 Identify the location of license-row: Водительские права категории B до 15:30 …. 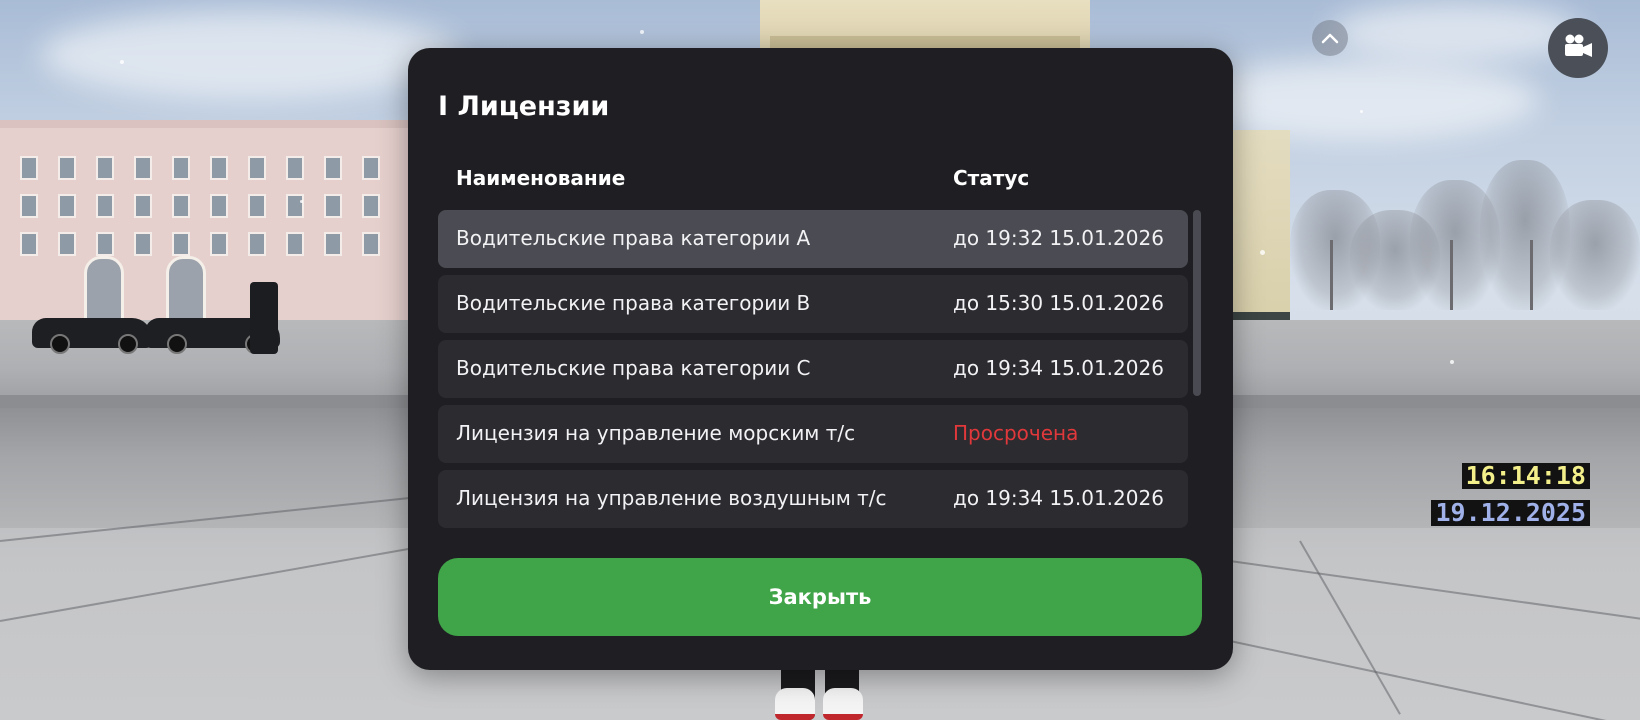
(813, 304).